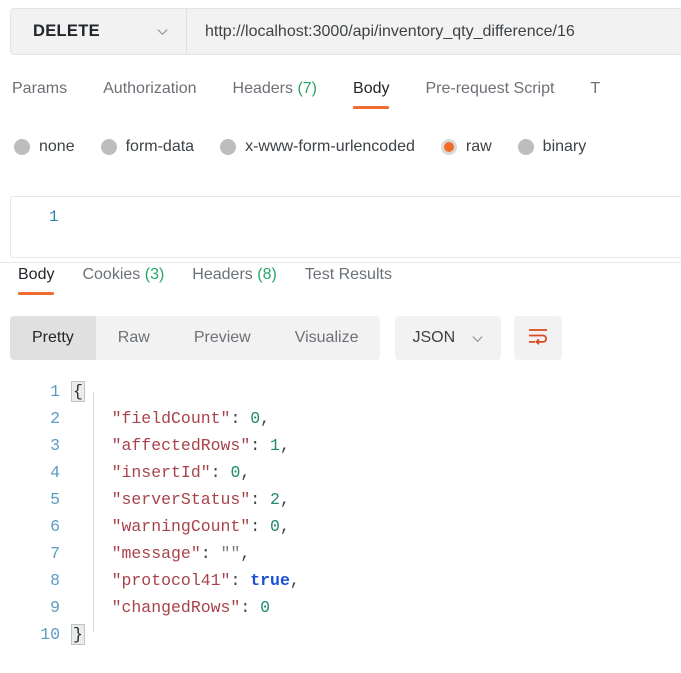  Describe the element at coordinates (55, 607) in the screenshot. I see `code-line-number: 9` at that location.